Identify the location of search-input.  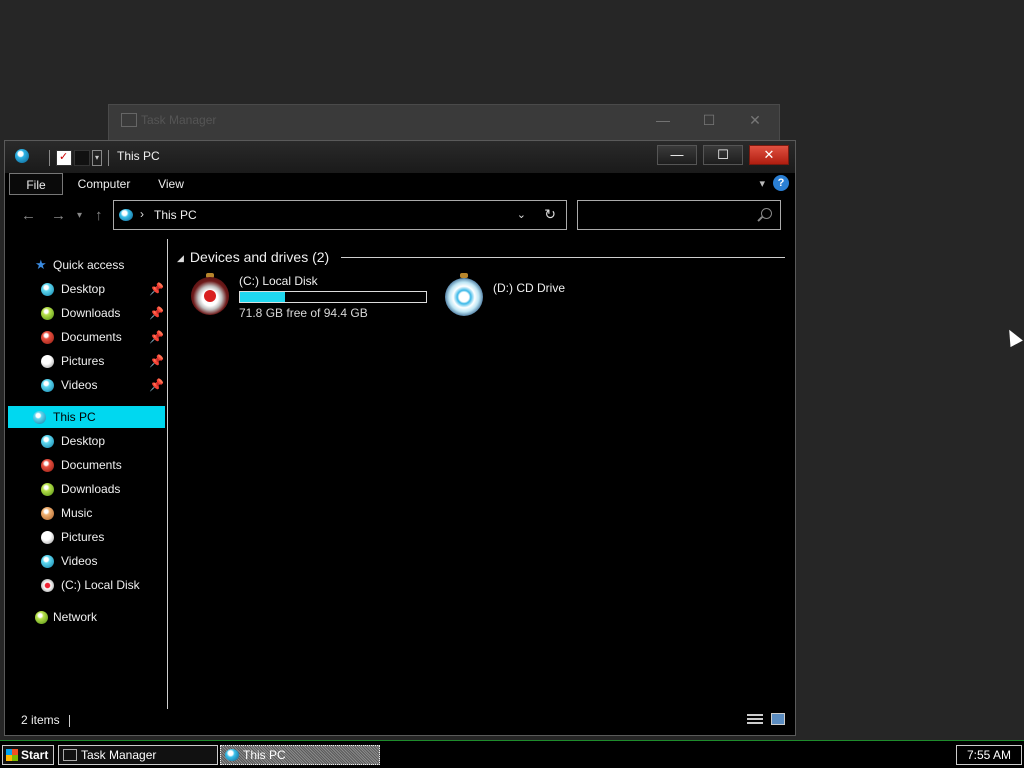
(679, 215).